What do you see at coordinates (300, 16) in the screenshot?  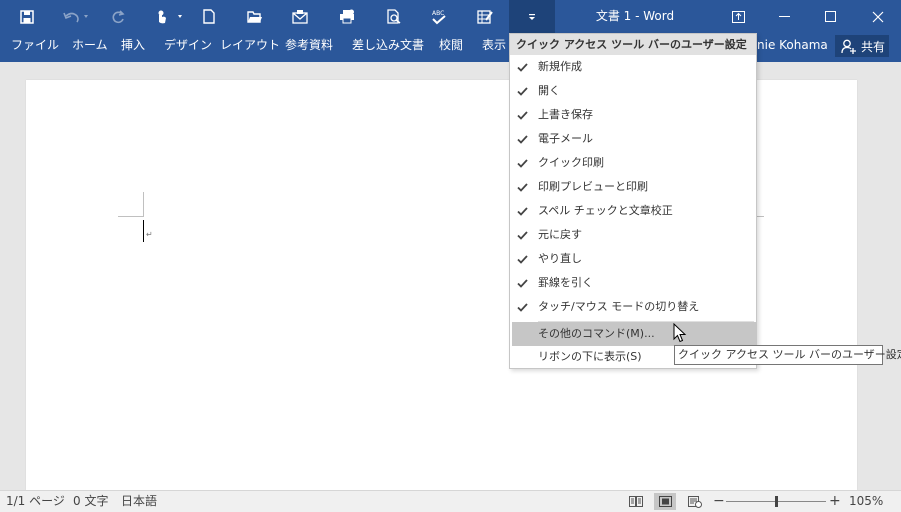 I see `email-button` at bounding box center [300, 16].